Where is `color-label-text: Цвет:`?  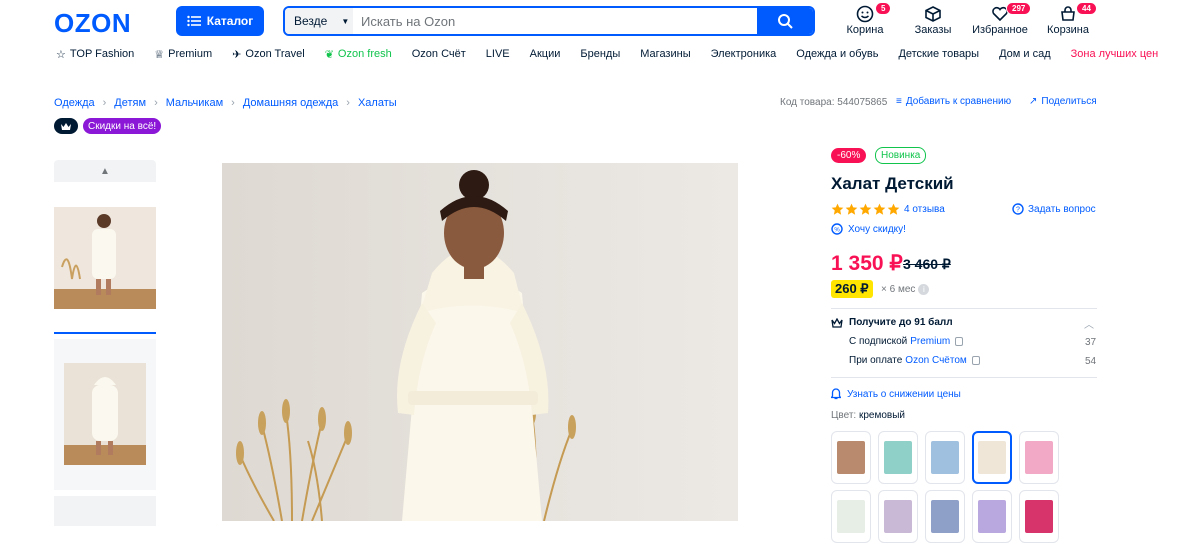
color-label-text: Цвет: is located at coordinates (844, 415).